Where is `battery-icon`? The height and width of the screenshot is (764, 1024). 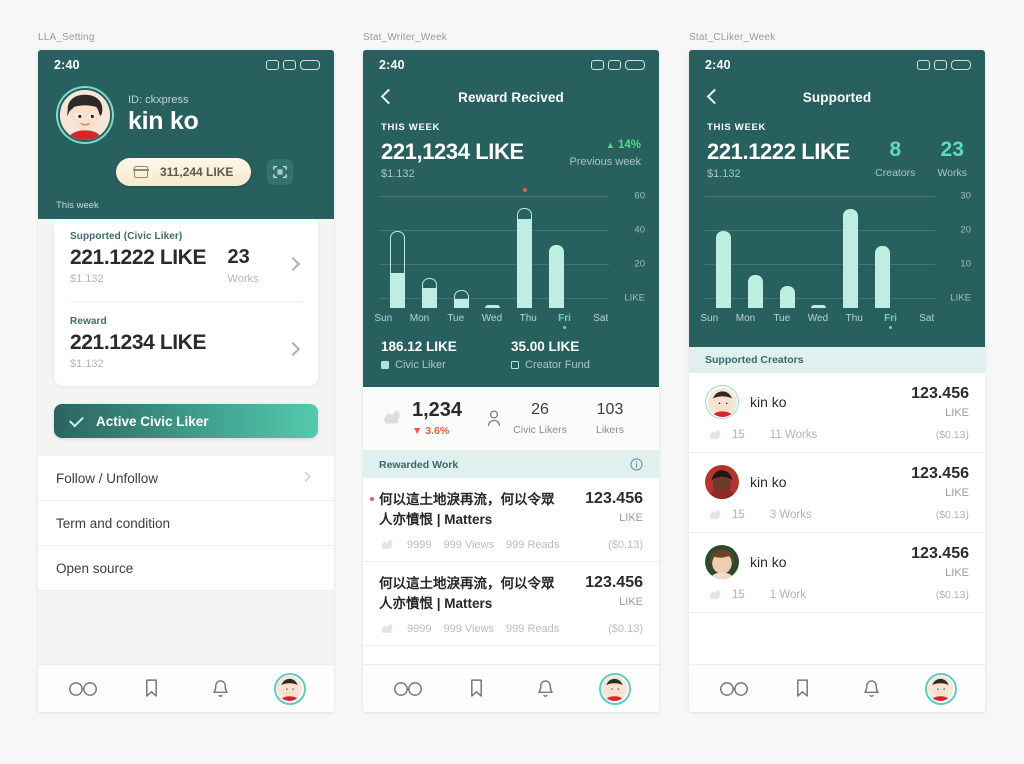
battery-icon is located at coordinates (961, 65).